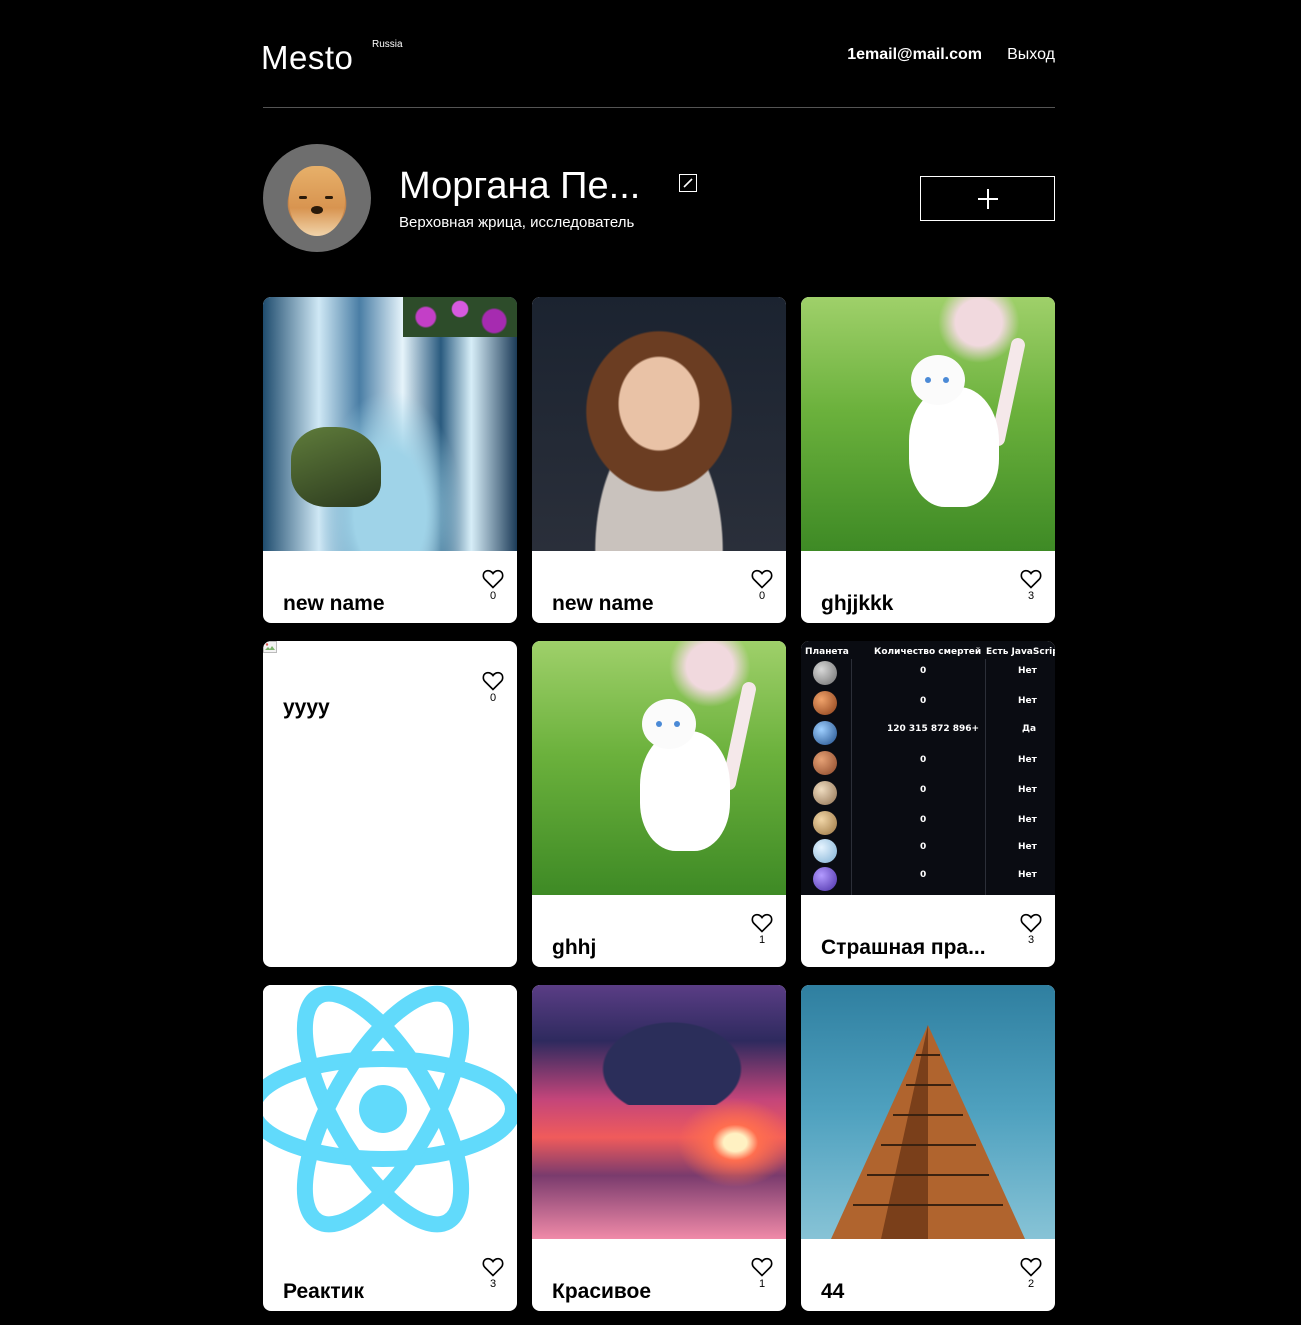 The width and height of the screenshot is (1301, 1325). I want to click on card-title: Реактик, so click(324, 1292).